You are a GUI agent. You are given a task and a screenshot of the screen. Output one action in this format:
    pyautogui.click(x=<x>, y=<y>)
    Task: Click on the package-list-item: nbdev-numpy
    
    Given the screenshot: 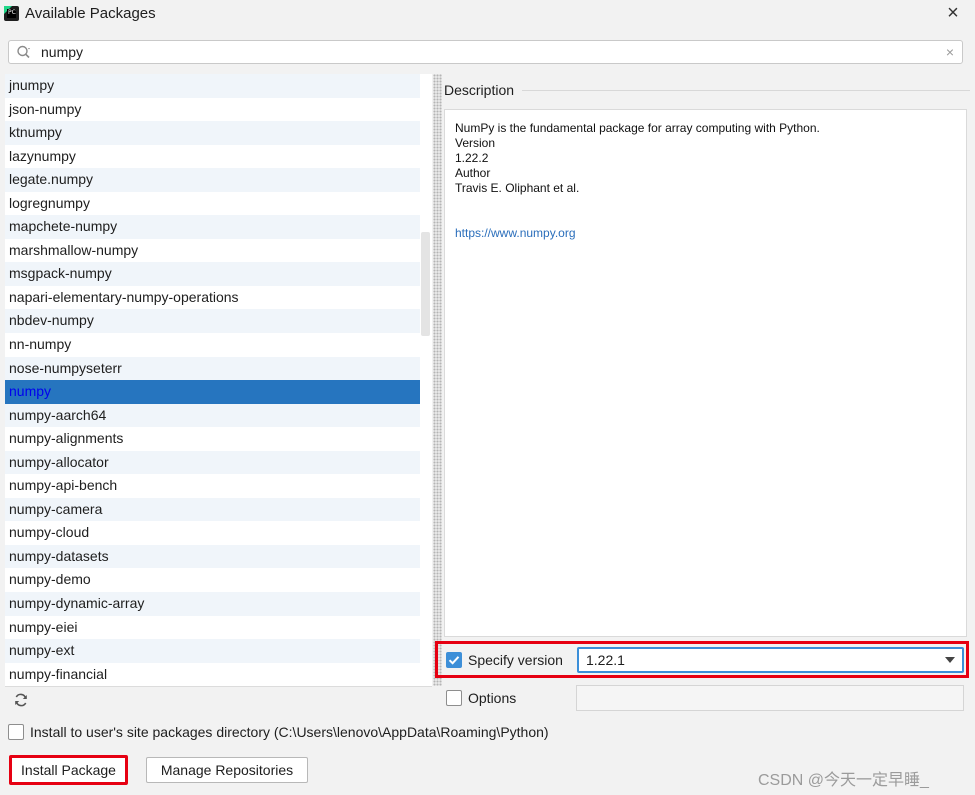 What is the action you would take?
    pyautogui.click(x=218, y=321)
    